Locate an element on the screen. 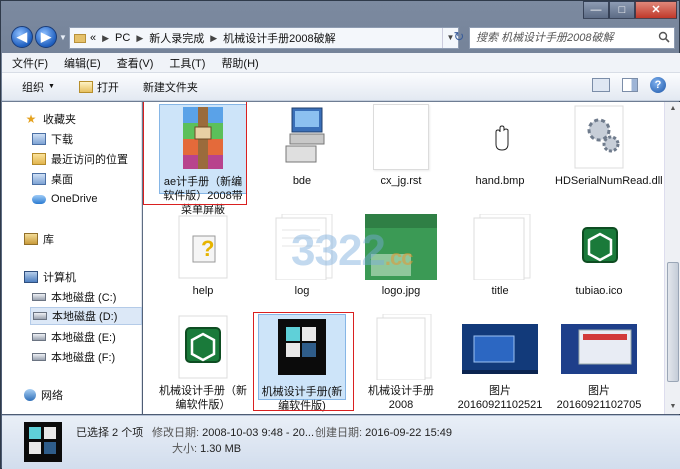 Image resolution: width=680 pixels, height=469 pixels. star-icon: ★ is located at coordinates (31, 119).